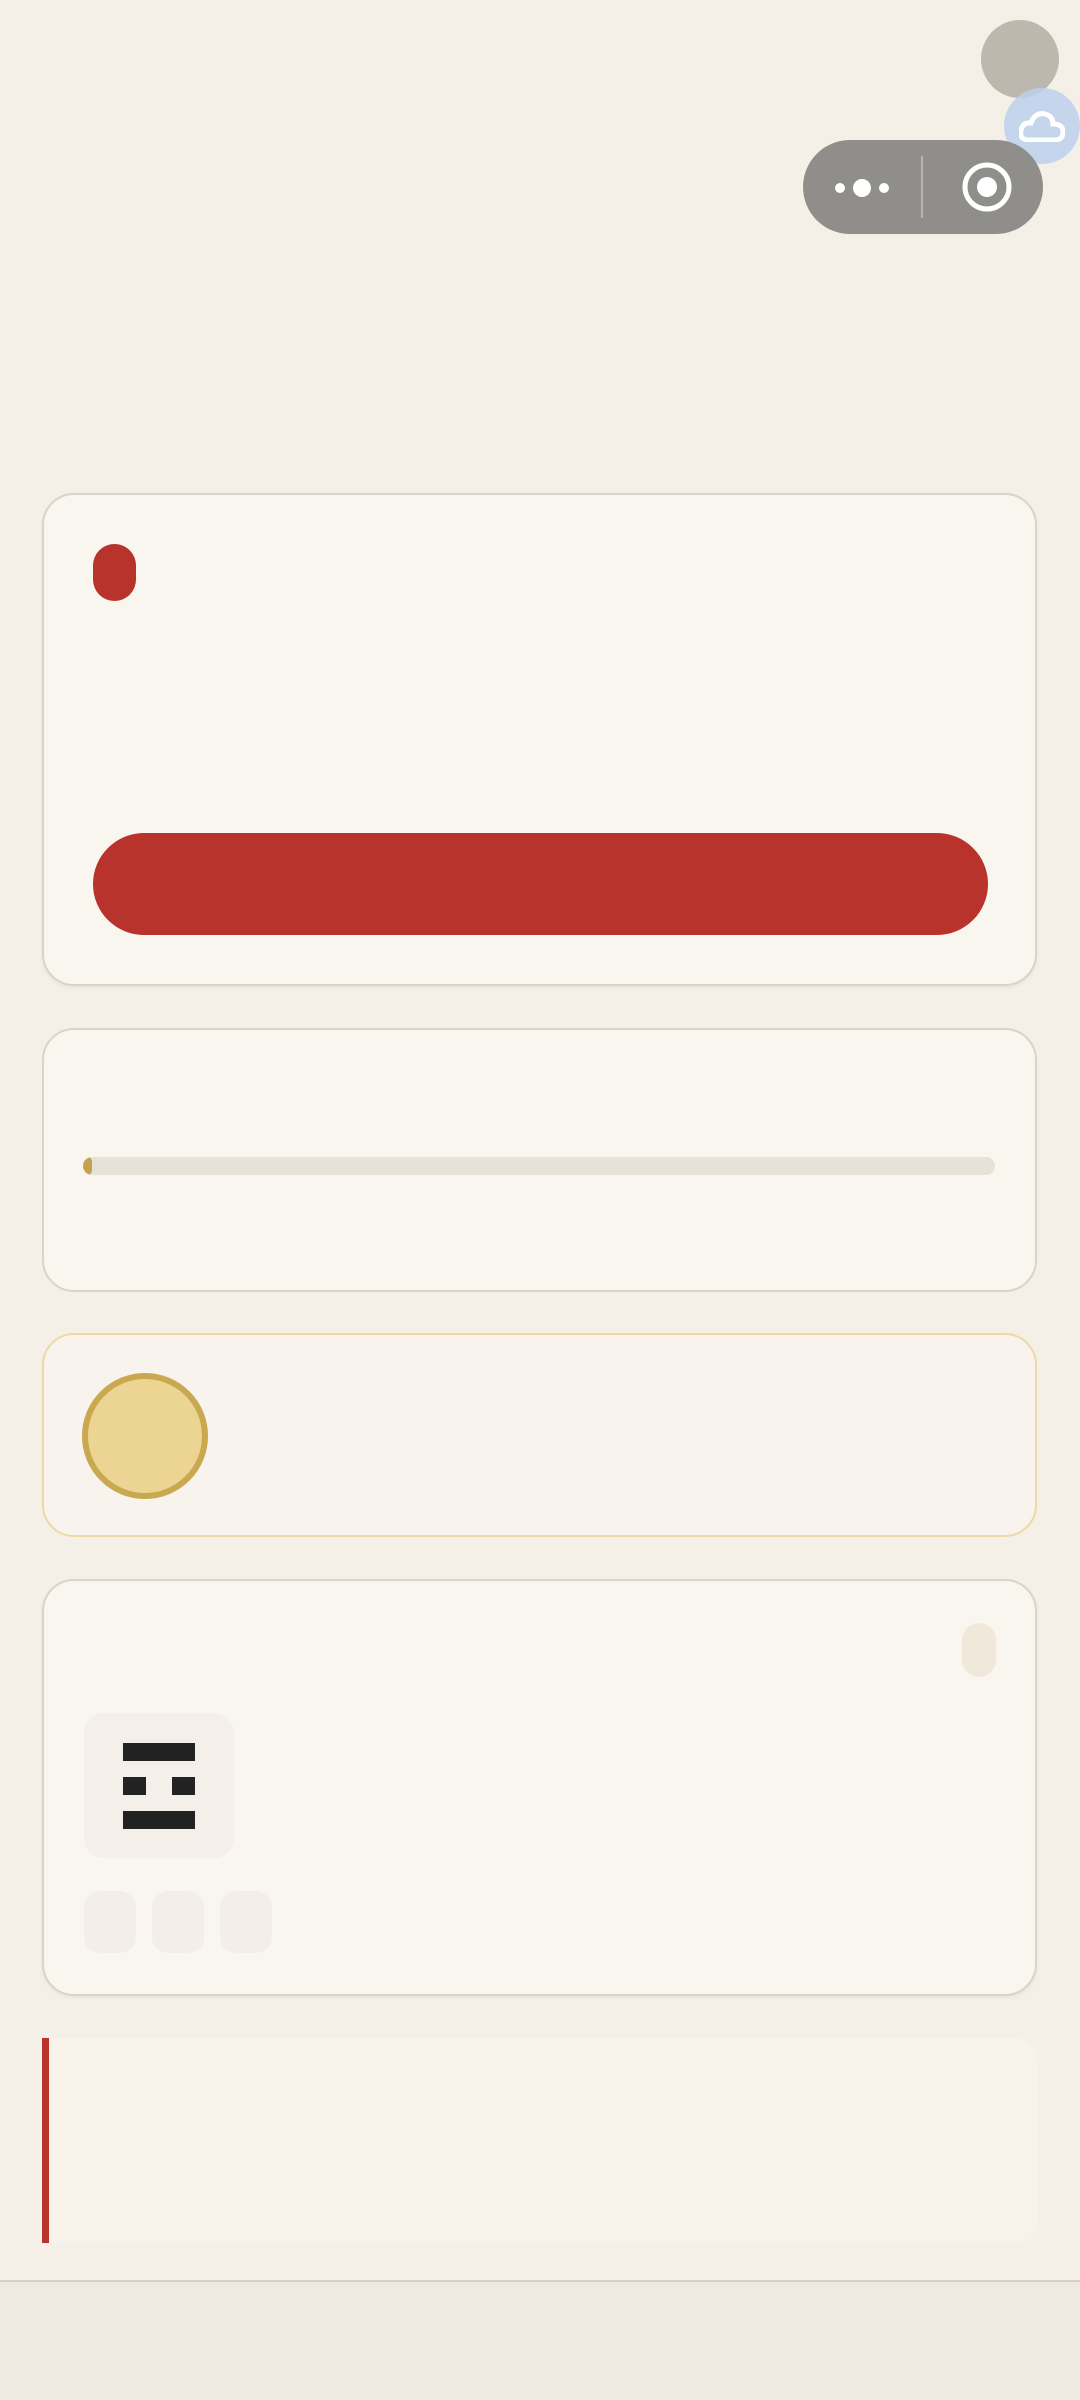 Image resolution: width=1080 pixels, height=2400 pixels. Describe the element at coordinates (979, 1650) in the screenshot. I see `corner-chip` at that location.